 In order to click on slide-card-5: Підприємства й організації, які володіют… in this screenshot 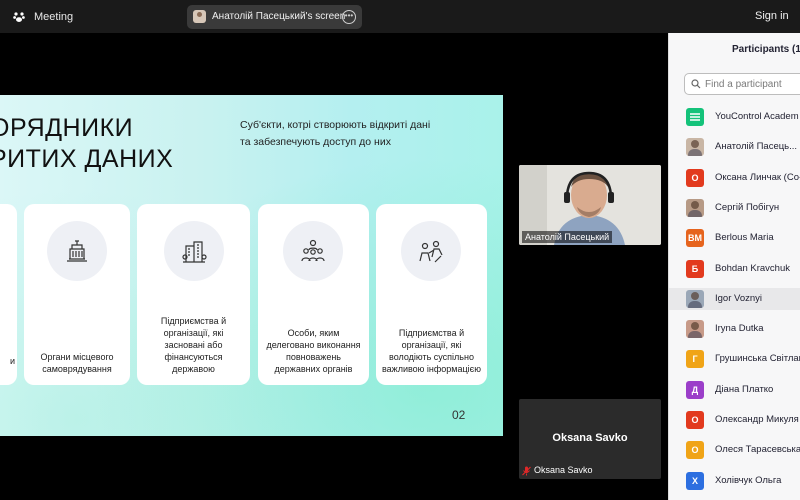, I will do `click(431, 294)`.